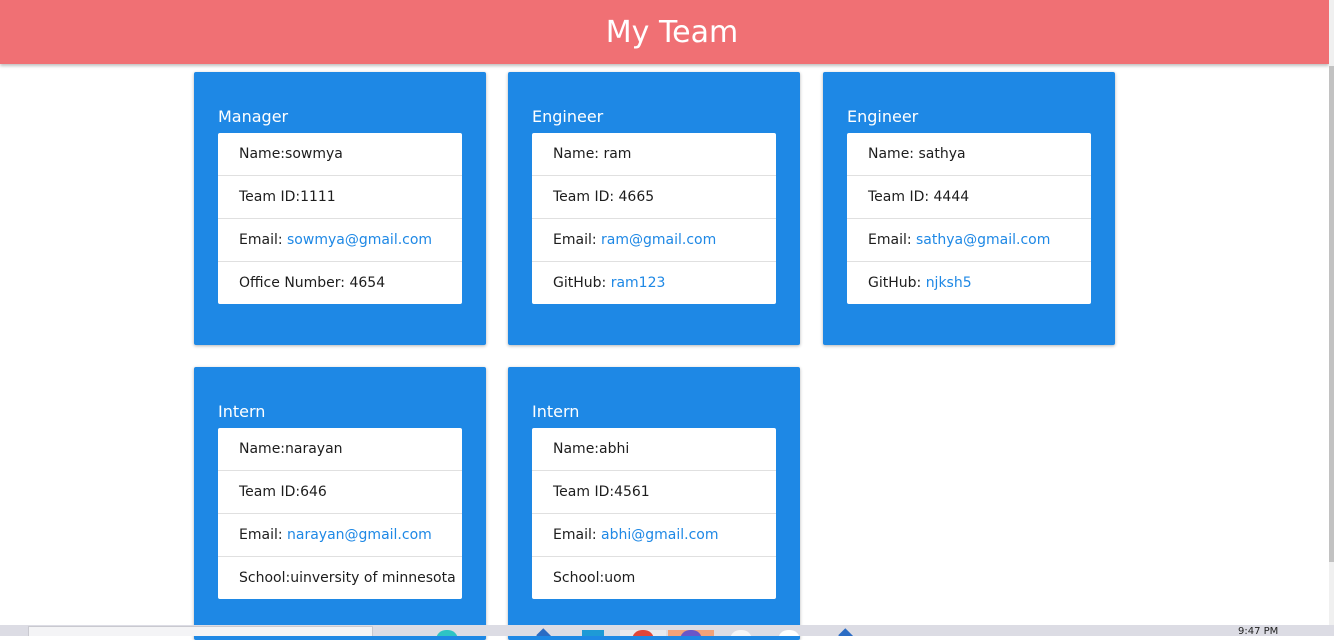  I want to click on scrollbar-thumb, so click(1331, 314).